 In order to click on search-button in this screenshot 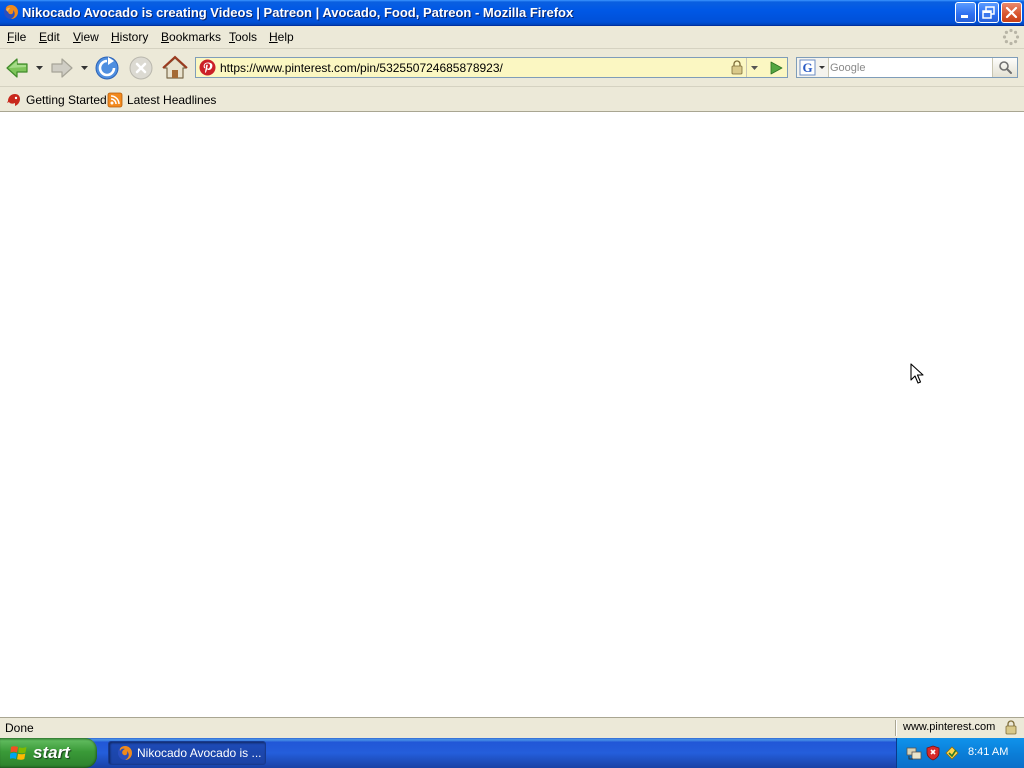, I will do `click(1004, 67)`.